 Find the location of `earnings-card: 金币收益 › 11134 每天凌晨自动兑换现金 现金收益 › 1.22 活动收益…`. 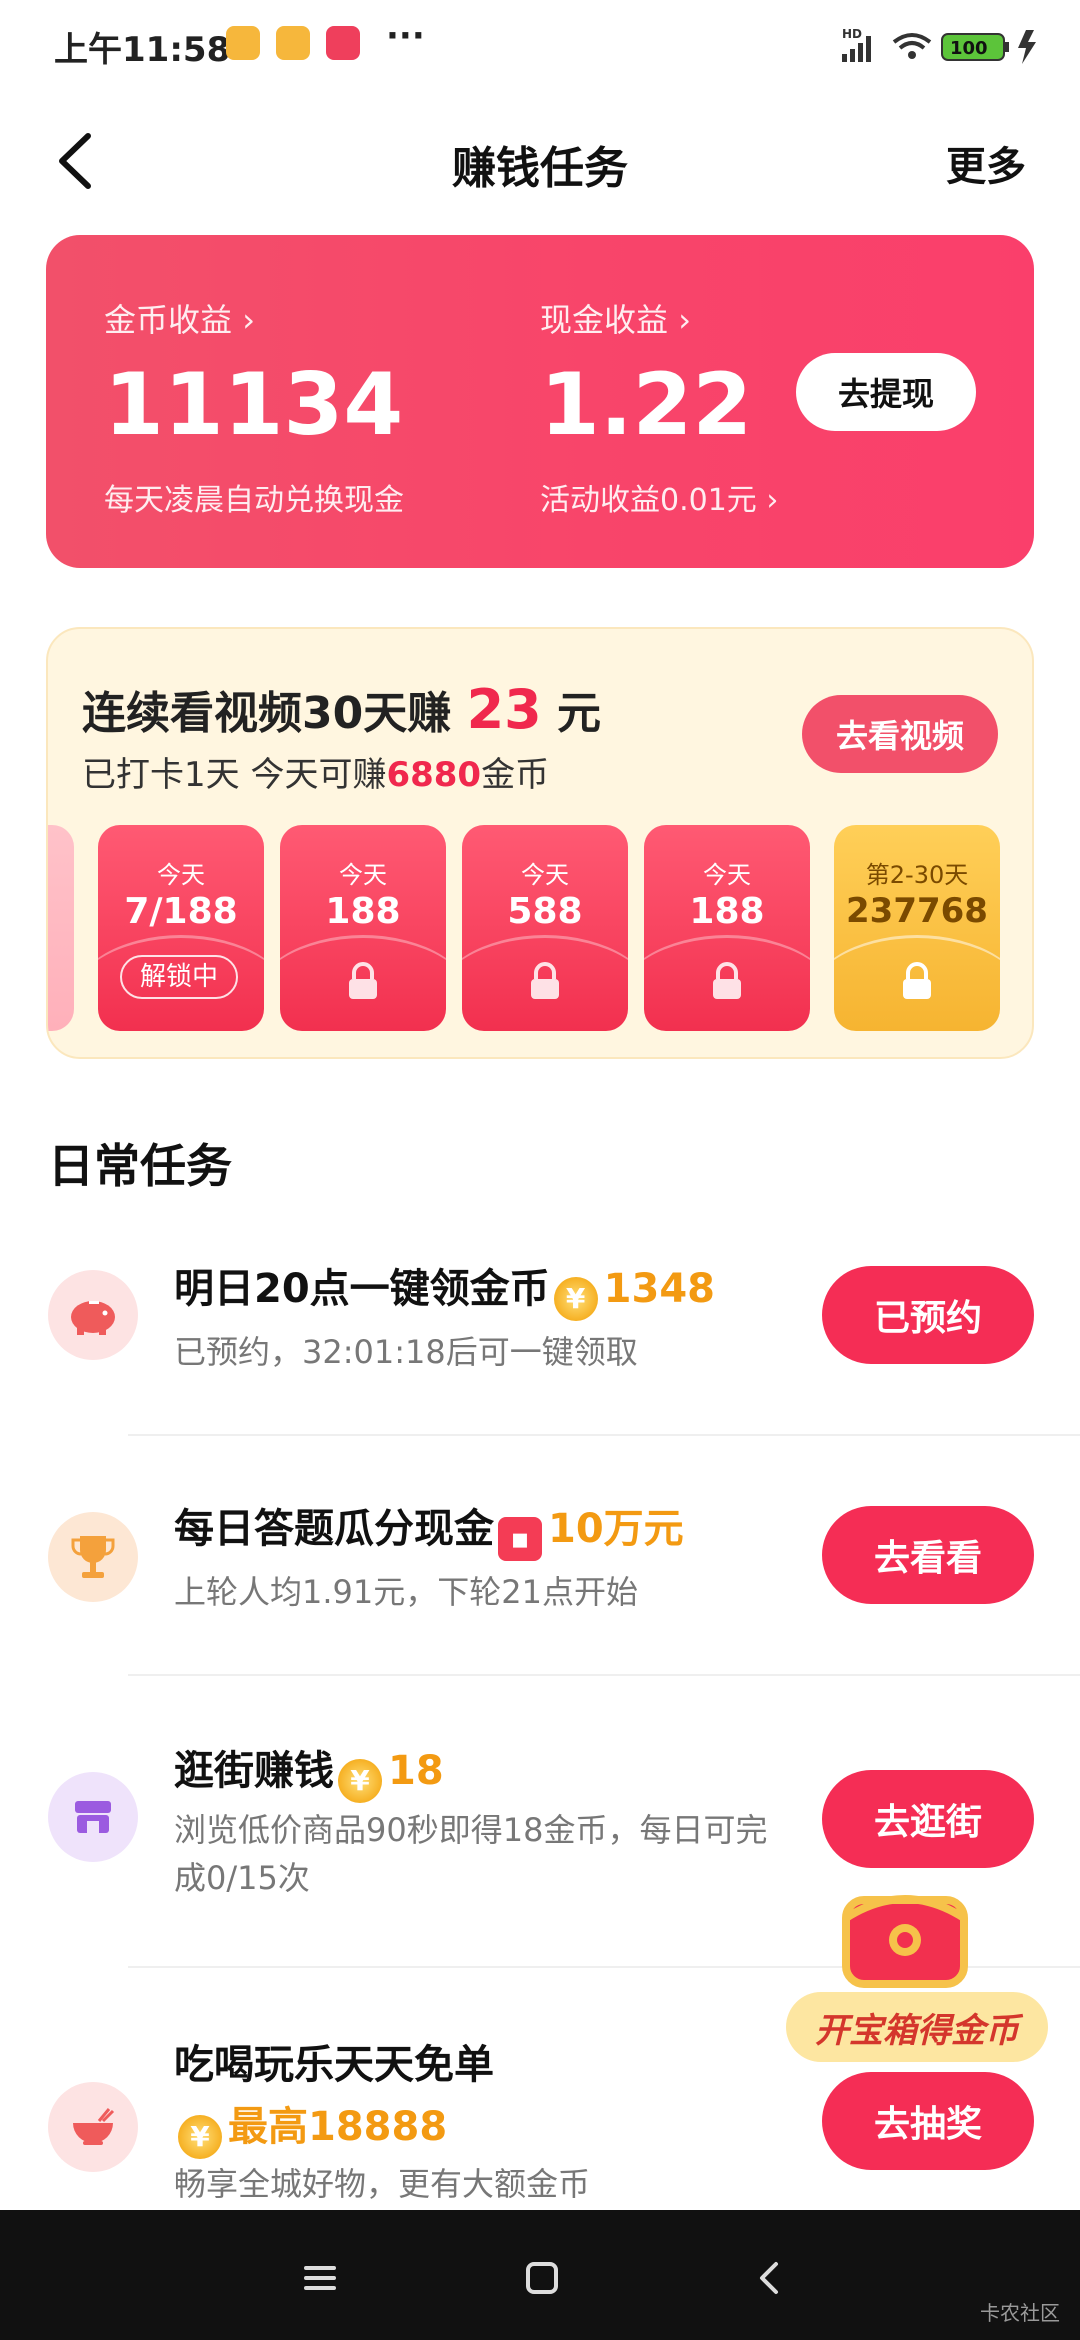

earnings-card: 金币收益 › 11134 每天凌晨自动兑换现金 现金收益 › 1.22 活动收益… is located at coordinates (540, 401).